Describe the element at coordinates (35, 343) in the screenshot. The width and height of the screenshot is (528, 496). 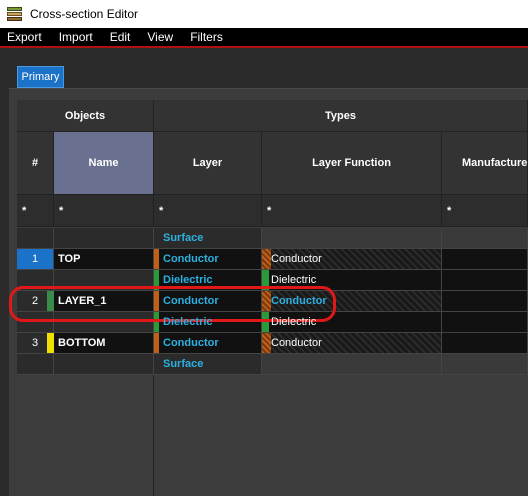
I see `row-number-3: 3` at that location.